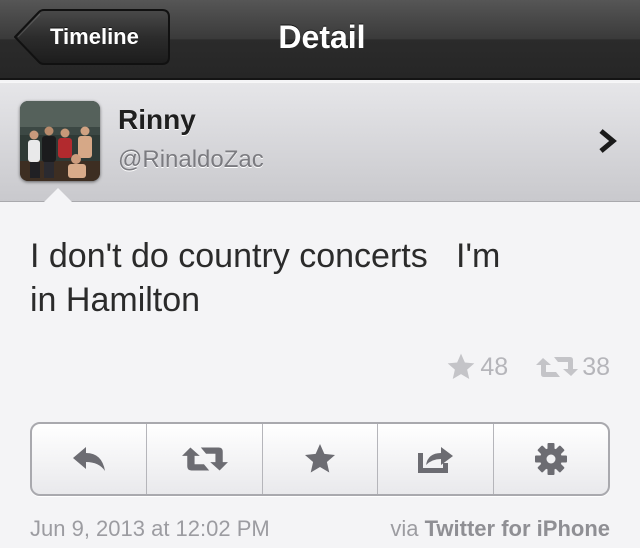  Describe the element at coordinates (608, 141) in the screenshot. I see `chevron-right-icon` at that location.